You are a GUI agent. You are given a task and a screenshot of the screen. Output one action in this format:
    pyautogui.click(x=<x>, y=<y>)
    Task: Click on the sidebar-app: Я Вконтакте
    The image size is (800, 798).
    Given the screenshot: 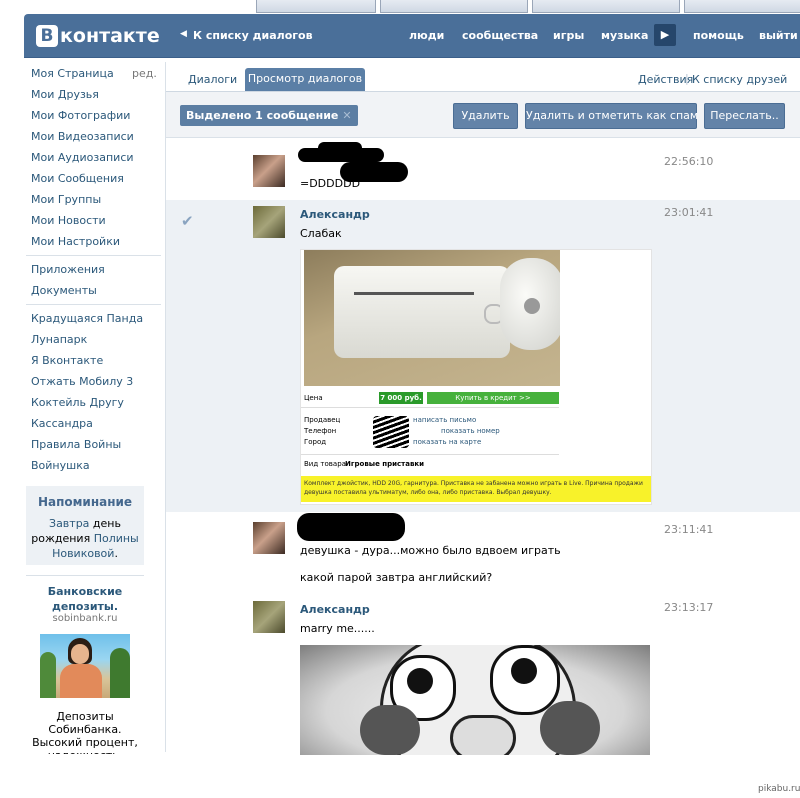 What is the action you would take?
    pyautogui.click(x=67, y=360)
    